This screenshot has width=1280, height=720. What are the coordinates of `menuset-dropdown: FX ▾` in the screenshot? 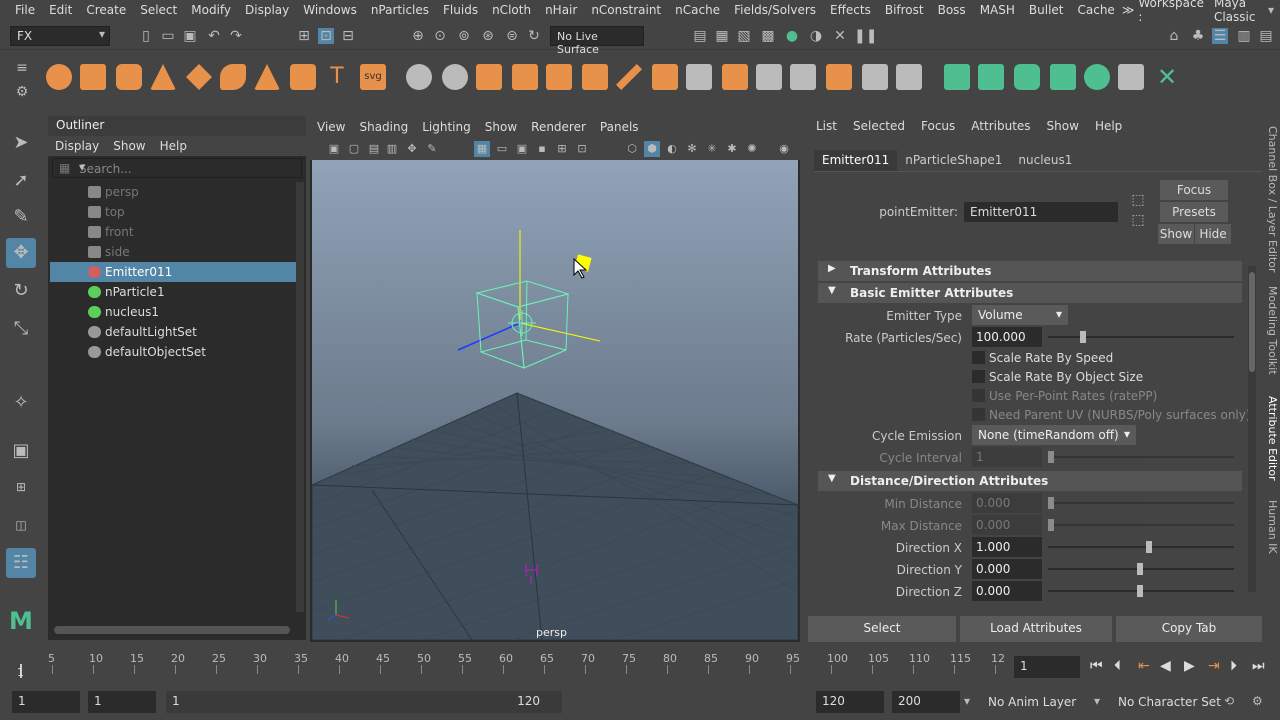 It's located at (60, 36).